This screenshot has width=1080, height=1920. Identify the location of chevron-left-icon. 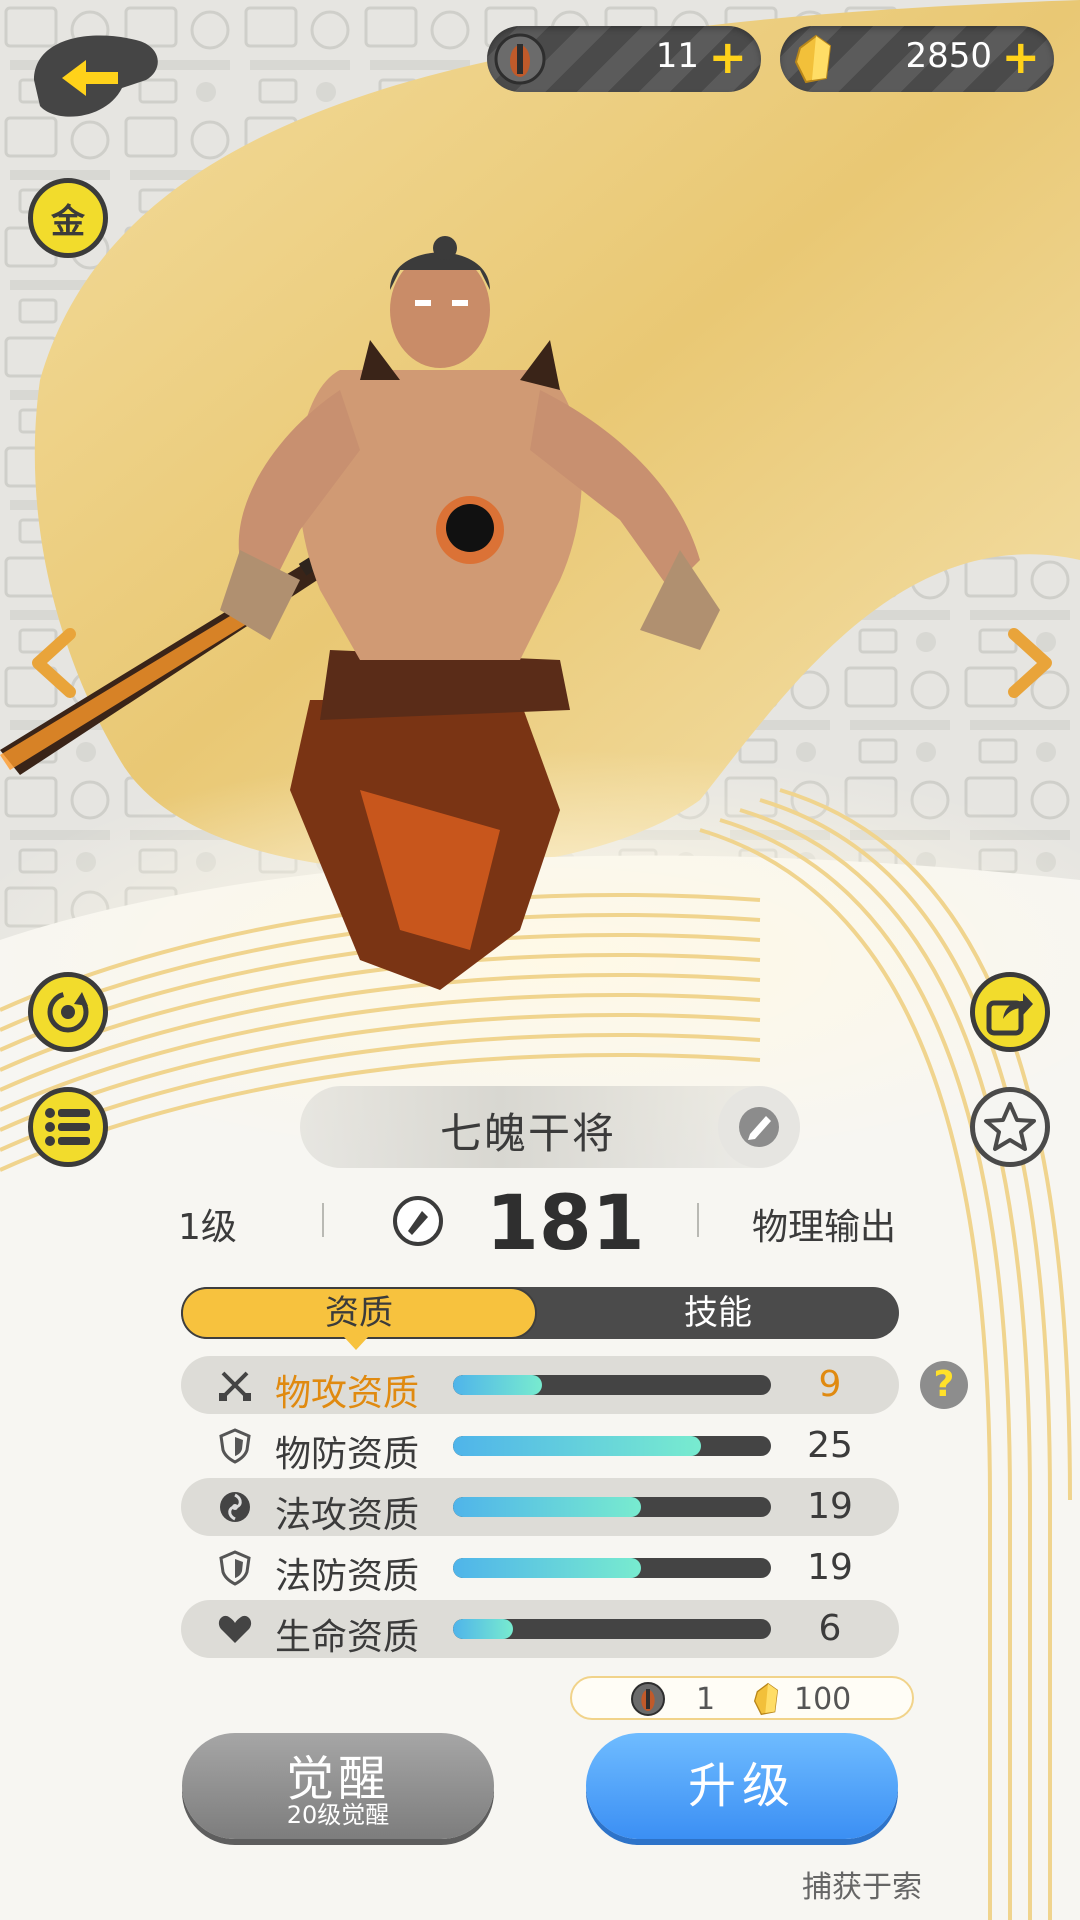
(54, 663).